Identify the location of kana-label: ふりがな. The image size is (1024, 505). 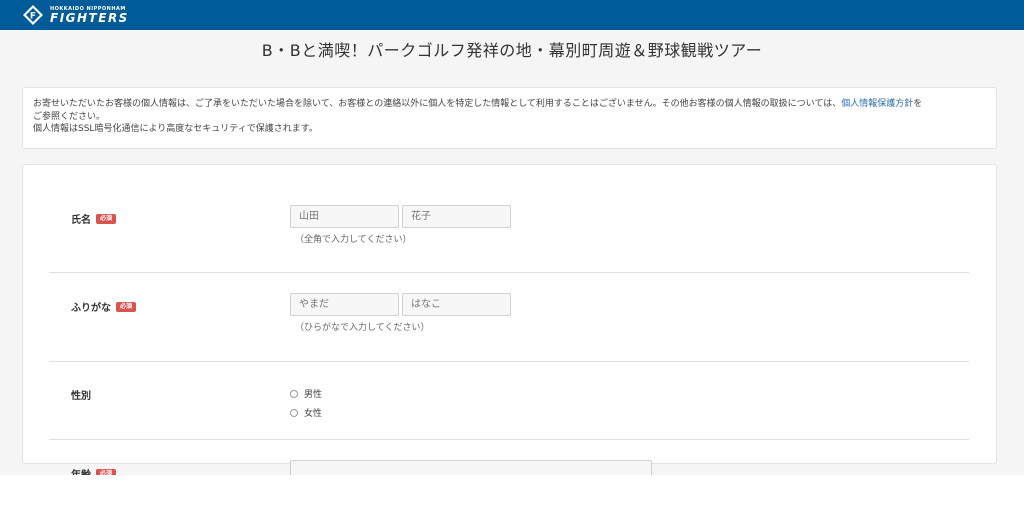
(91, 308).